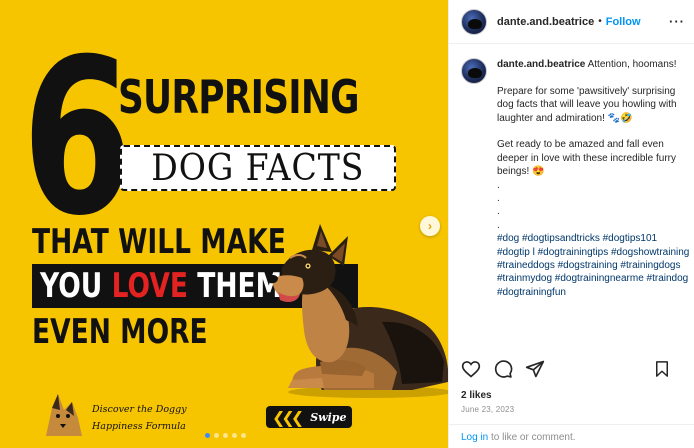 This screenshot has height=448, width=694. I want to click on post-header: dante.and.beatrice • Follow ···, so click(571, 22).